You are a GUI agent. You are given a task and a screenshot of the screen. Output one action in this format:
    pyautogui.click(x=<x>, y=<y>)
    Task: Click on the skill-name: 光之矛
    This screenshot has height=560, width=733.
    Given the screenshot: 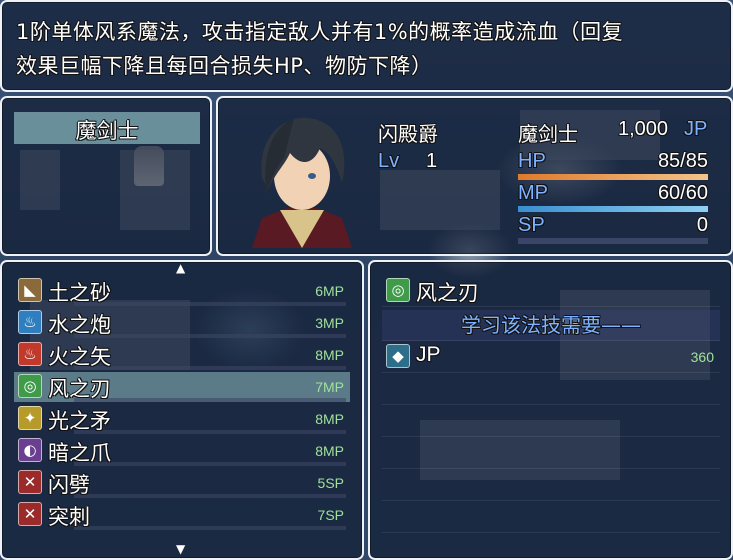 What is the action you would take?
    pyautogui.click(x=79, y=421)
    